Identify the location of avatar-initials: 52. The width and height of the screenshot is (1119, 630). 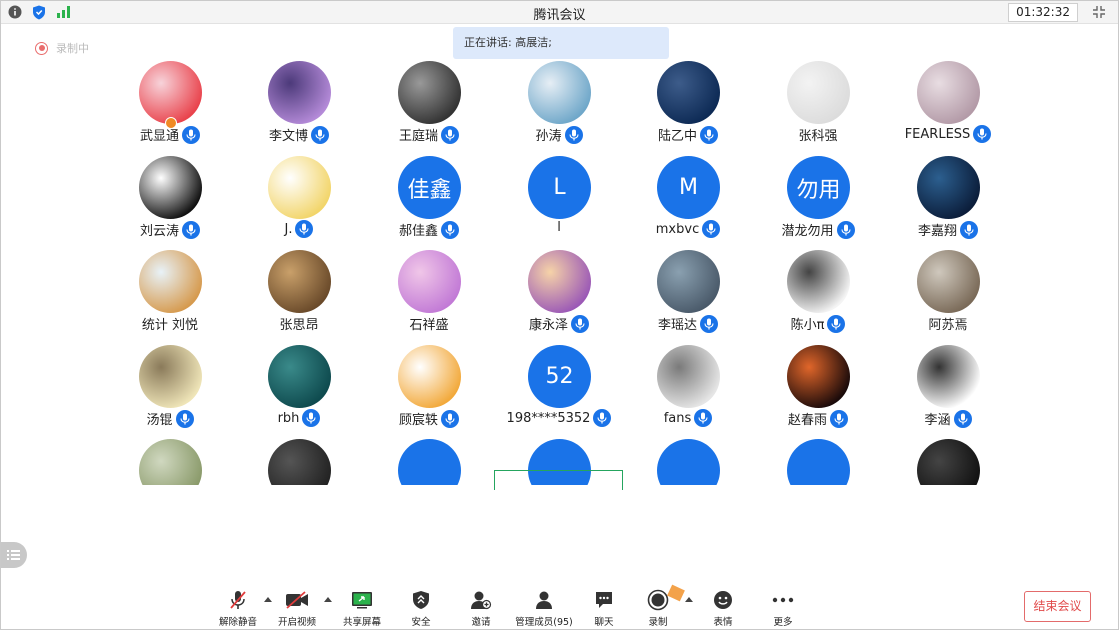
(559, 376).